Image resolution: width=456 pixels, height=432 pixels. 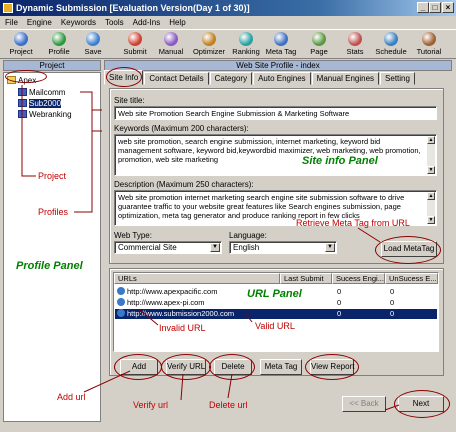 I want to click on annotation-oval-project, so click(x=26, y=76).